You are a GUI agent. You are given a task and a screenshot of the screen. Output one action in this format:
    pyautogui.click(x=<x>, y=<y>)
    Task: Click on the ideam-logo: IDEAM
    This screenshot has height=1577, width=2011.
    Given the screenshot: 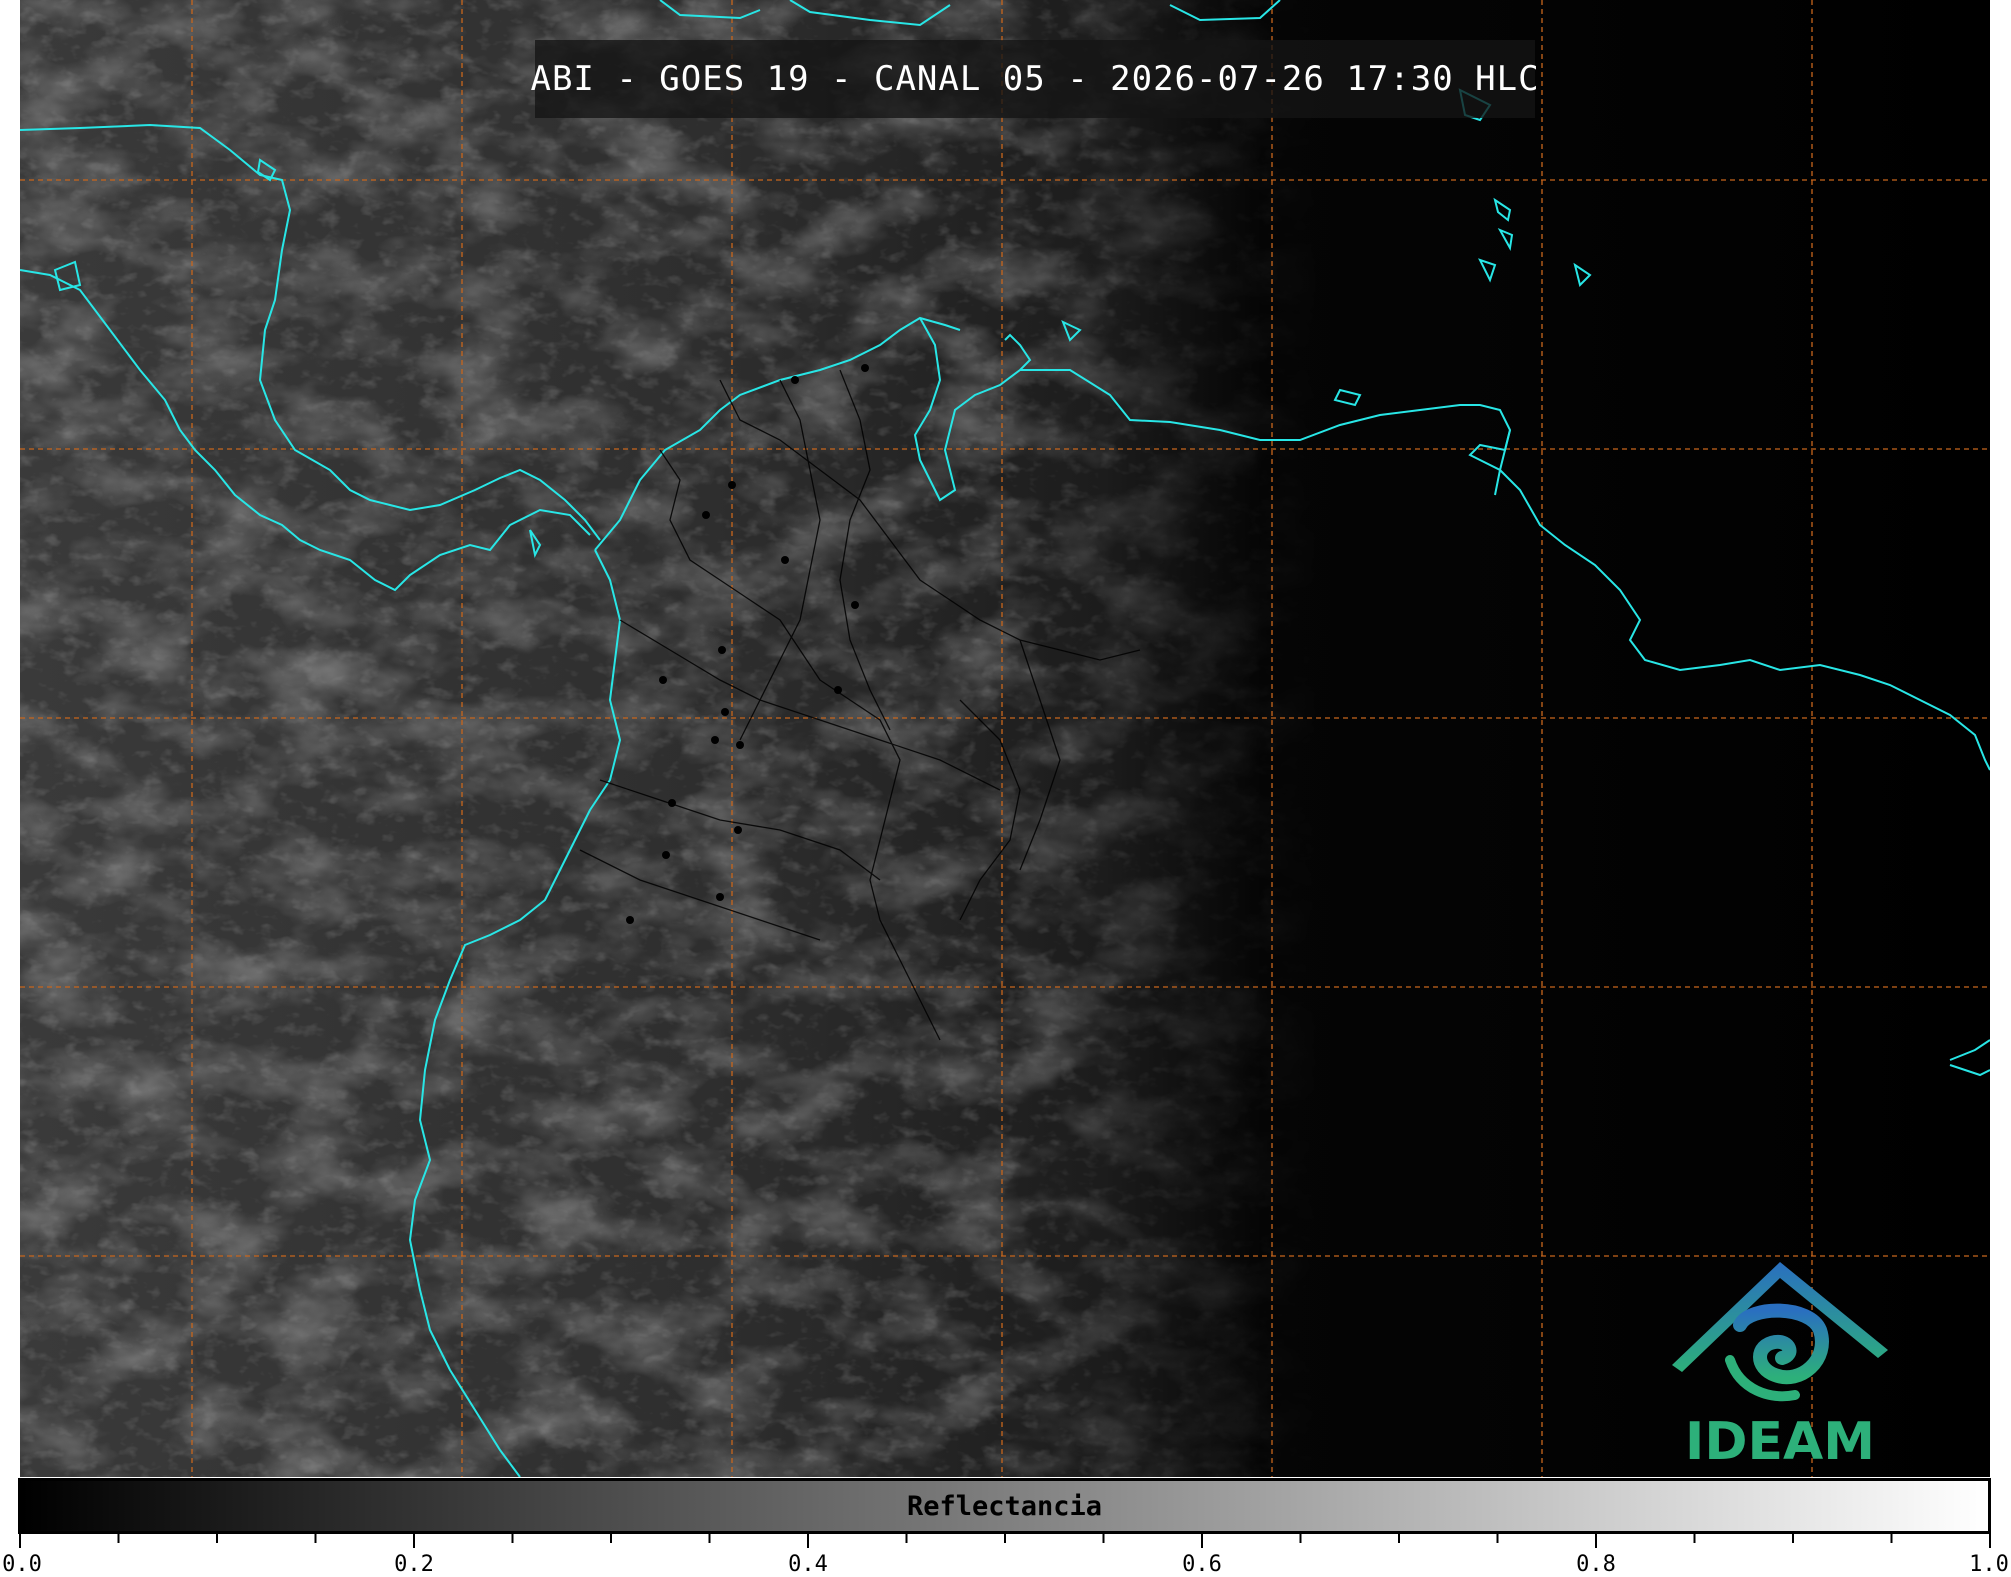 What is the action you would take?
    pyautogui.click(x=1780, y=1361)
    